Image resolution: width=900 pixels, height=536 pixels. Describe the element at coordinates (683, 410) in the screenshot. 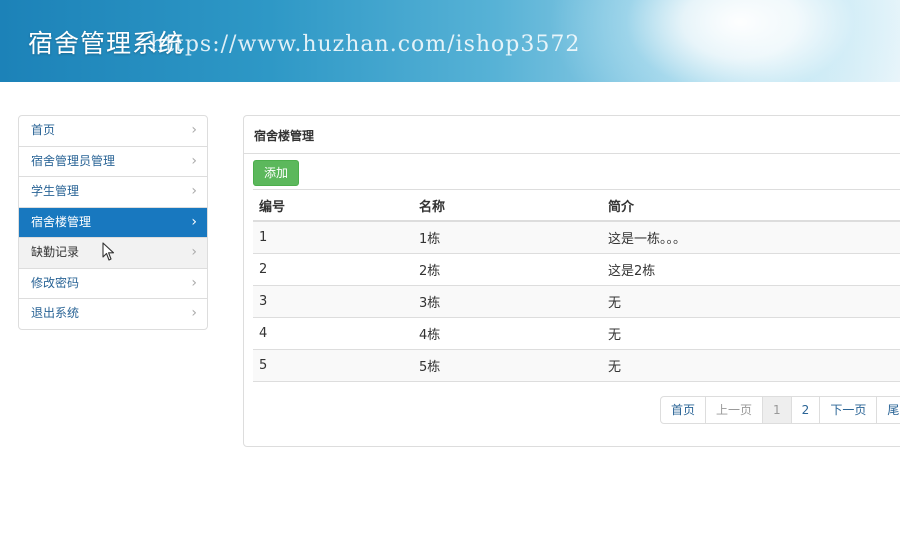

I see `pagination-first: 首页` at that location.